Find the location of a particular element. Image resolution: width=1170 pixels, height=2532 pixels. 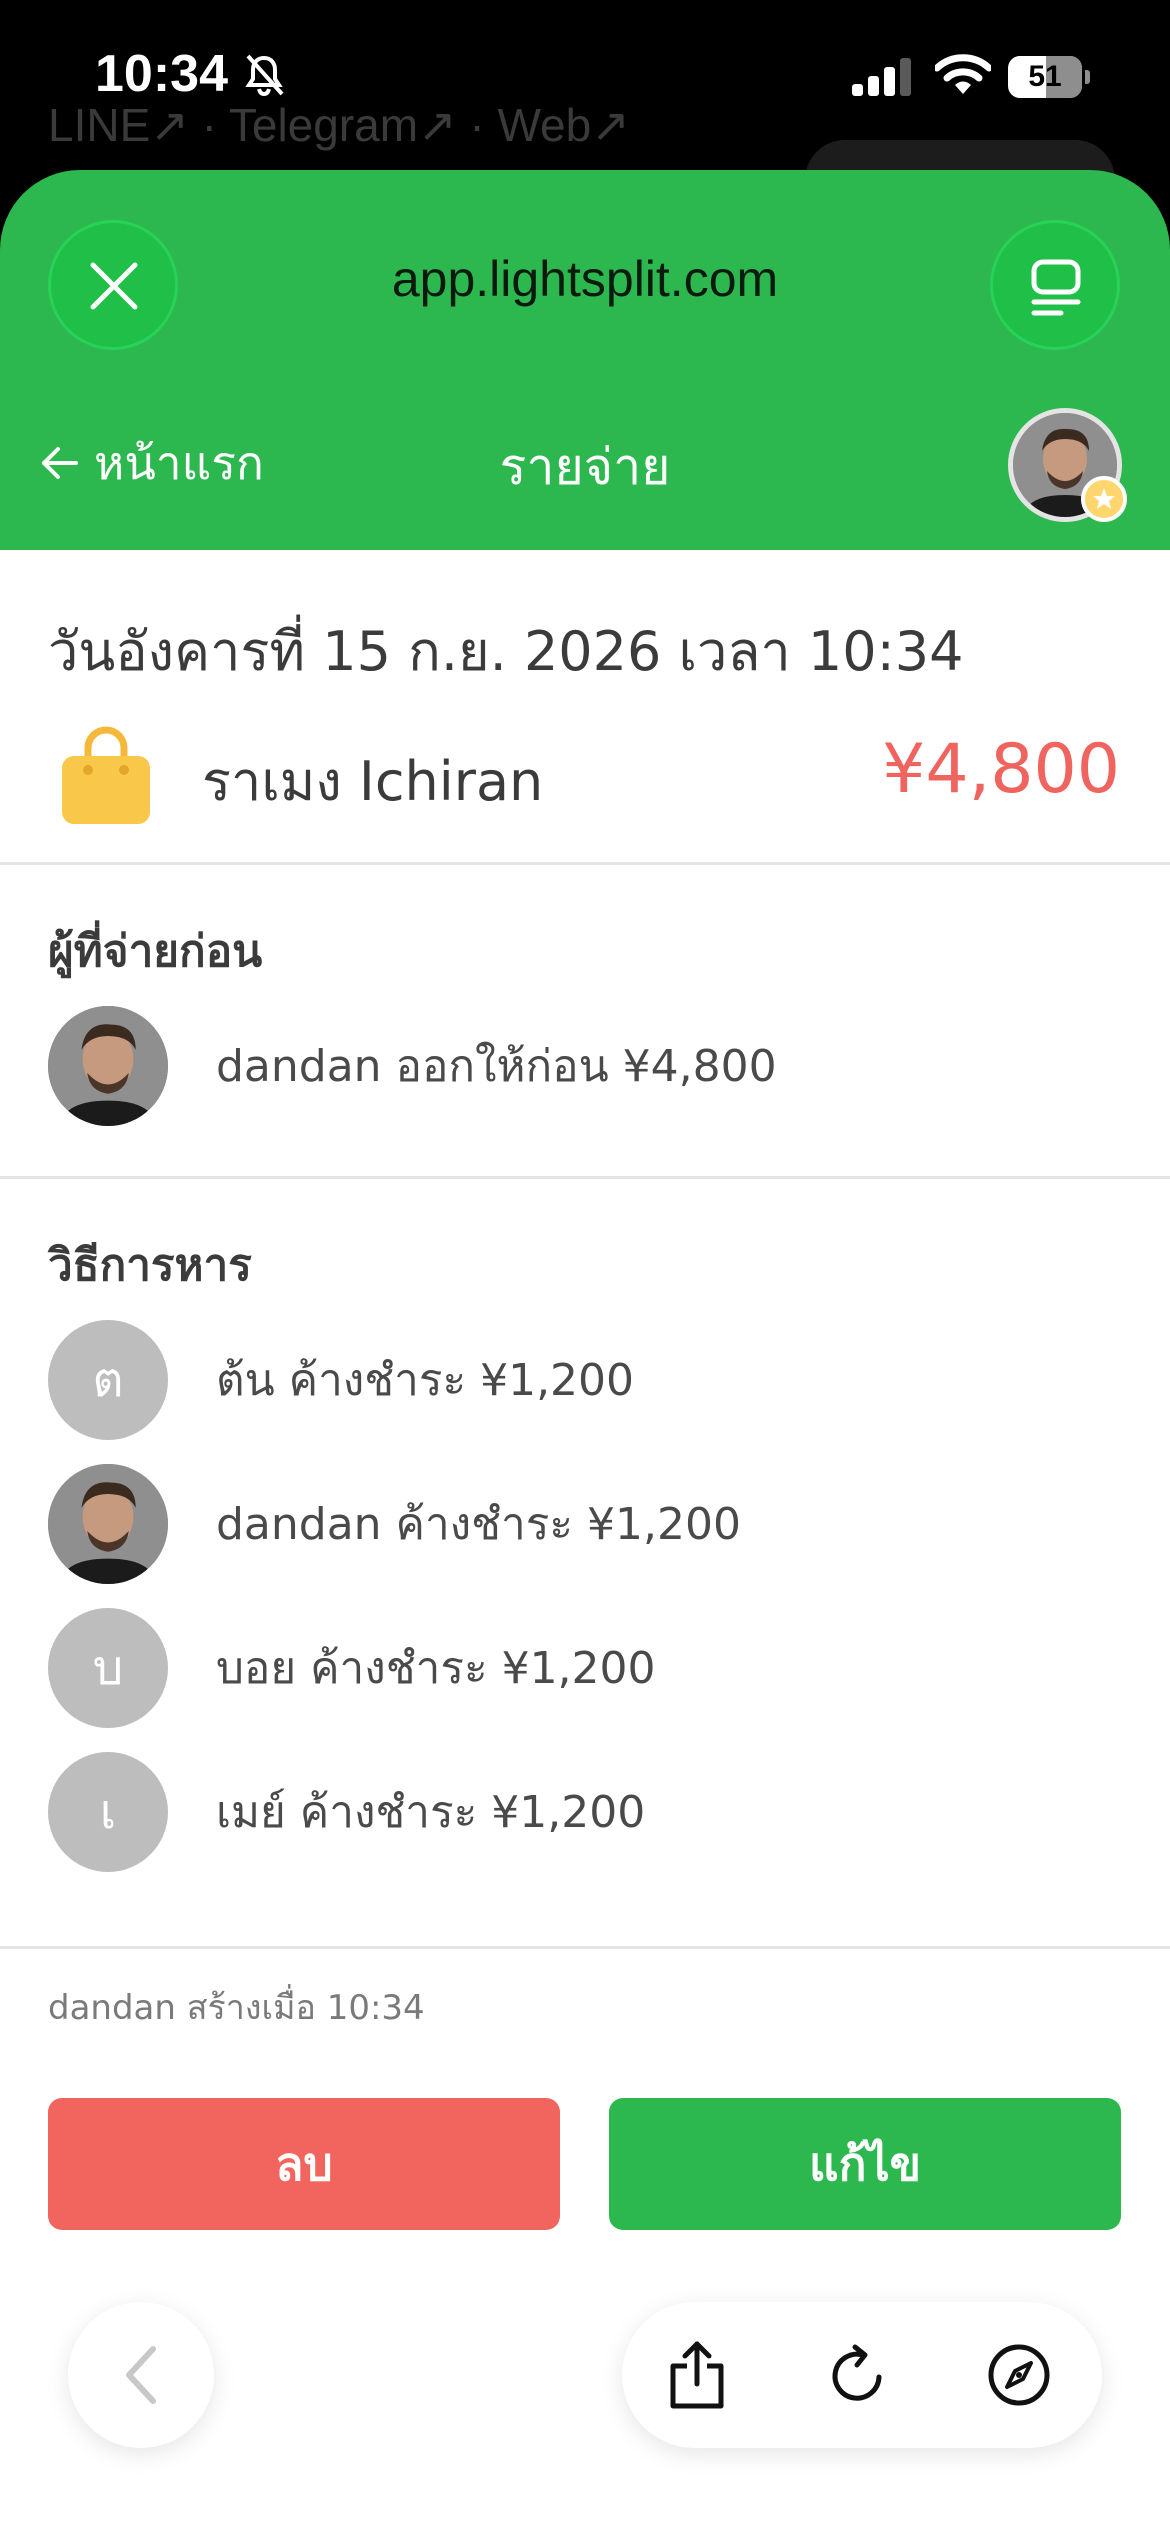

edit-button: แก้ไข is located at coordinates (865, 2164).